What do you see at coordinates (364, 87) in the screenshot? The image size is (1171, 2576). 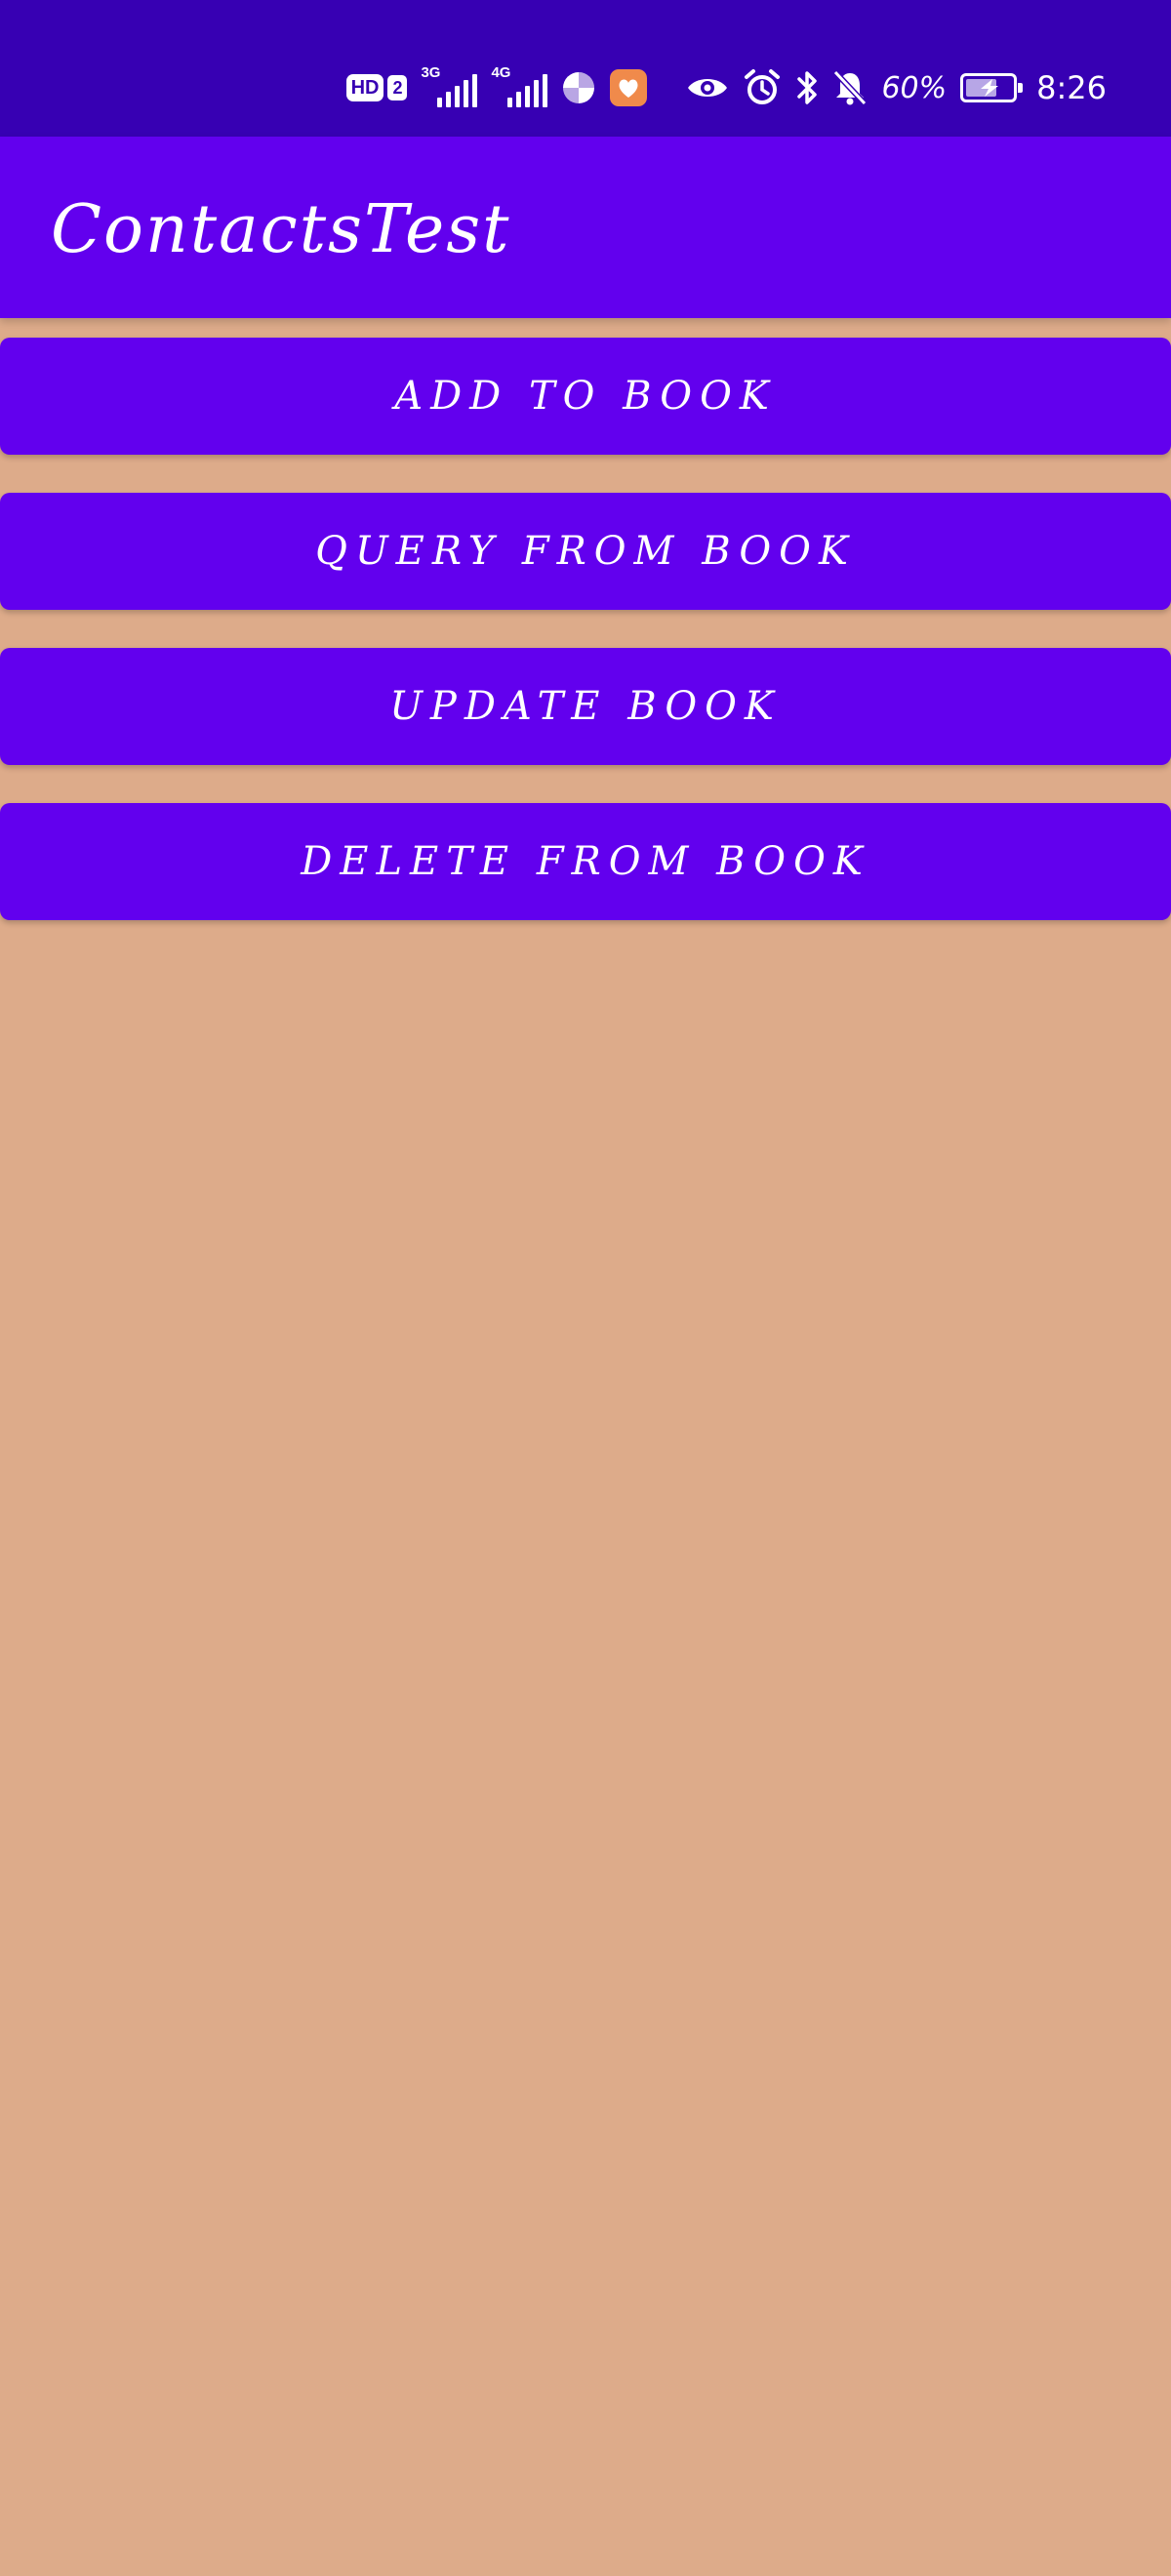 I see `hd-label: HD` at bounding box center [364, 87].